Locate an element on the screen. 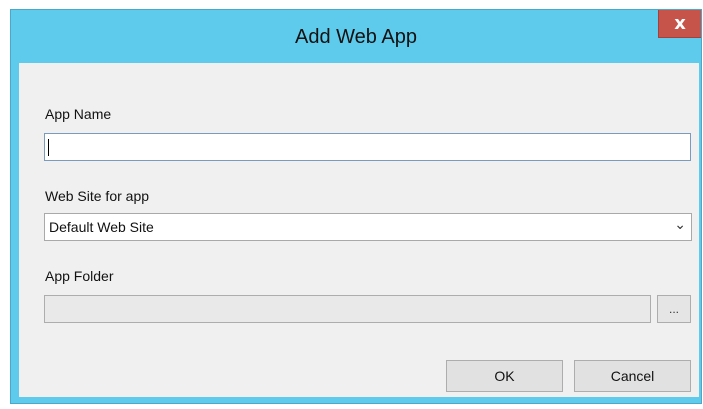 The image size is (703, 409). web-site-selected: Default Web Site is located at coordinates (101, 227).